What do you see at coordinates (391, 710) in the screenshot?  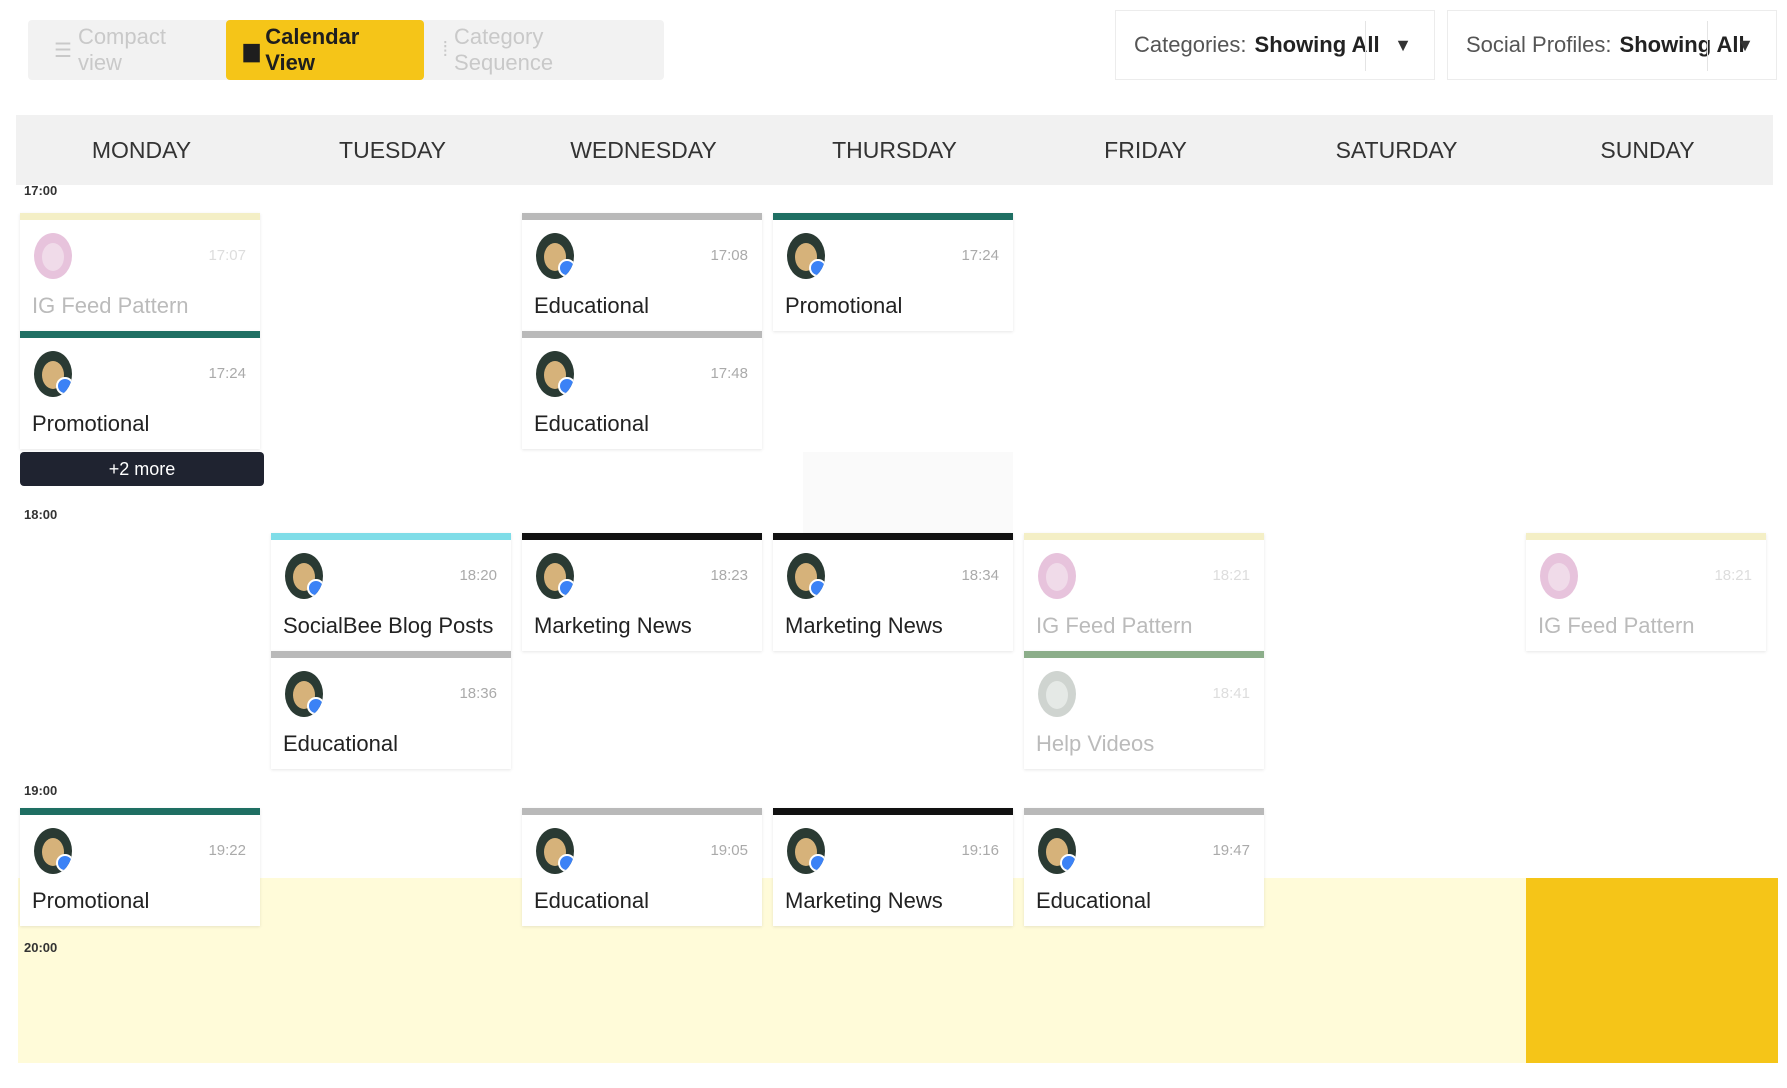 I see `post-card: 18:36 Educational` at bounding box center [391, 710].